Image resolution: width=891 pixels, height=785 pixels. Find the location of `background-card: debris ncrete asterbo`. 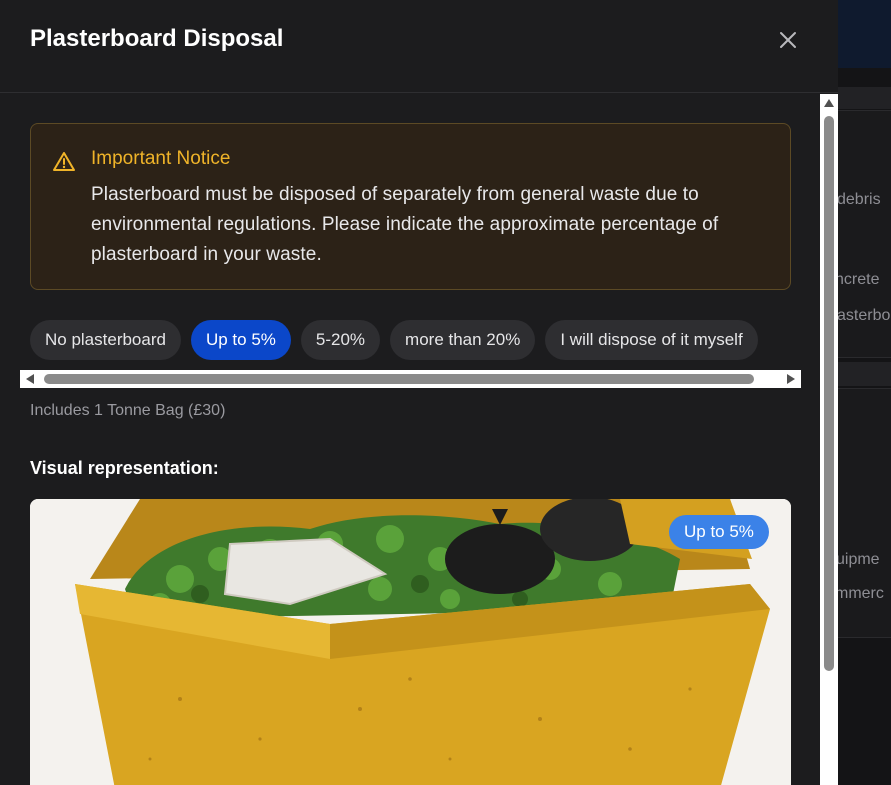

background-card: debris ncrete asterbo is located at coordinates (864, 234).